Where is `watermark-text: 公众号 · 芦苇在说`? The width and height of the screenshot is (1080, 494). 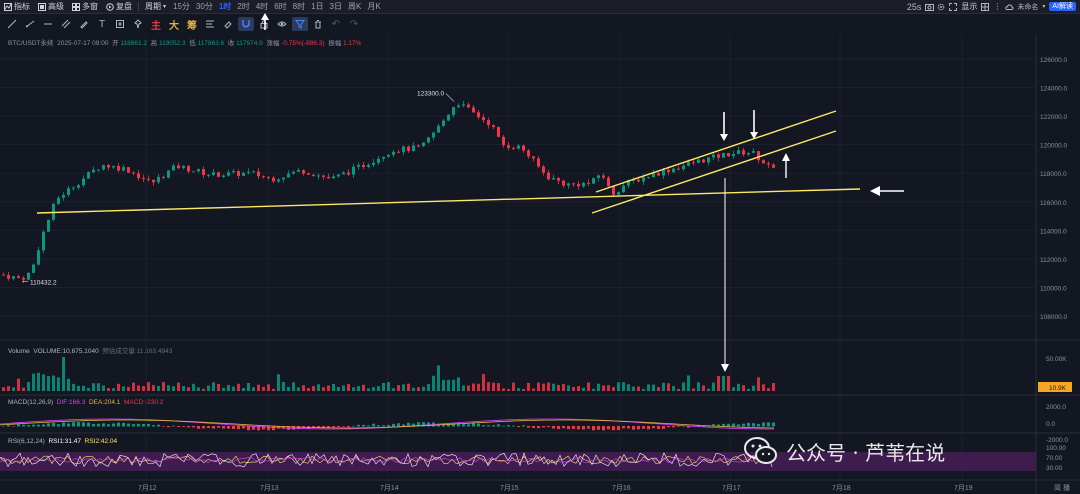 watermark-text: 公众号 · 芦苇在说 is located at coordinates (866, 452).